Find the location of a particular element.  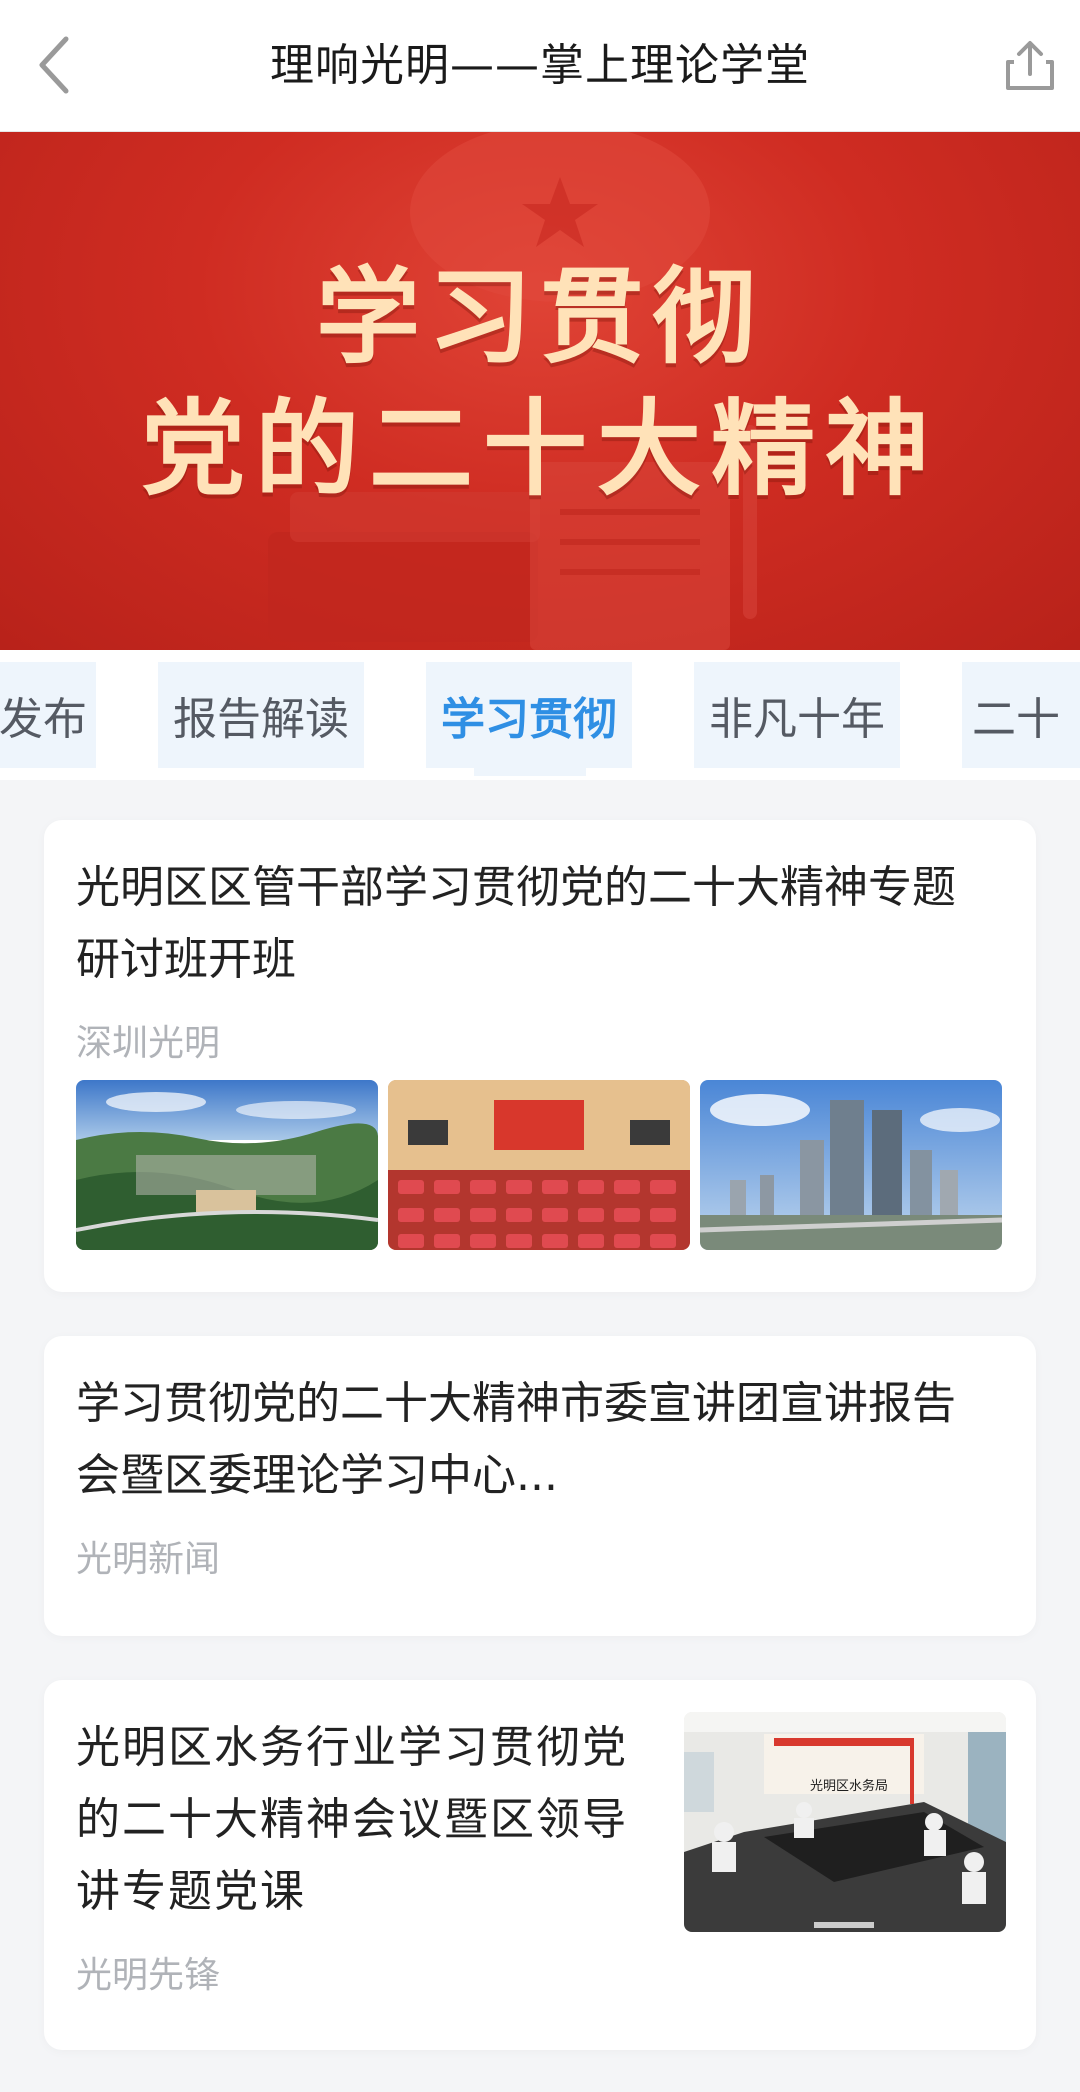

article-source: 光明先锋 is located at coordinates (148, 1975).